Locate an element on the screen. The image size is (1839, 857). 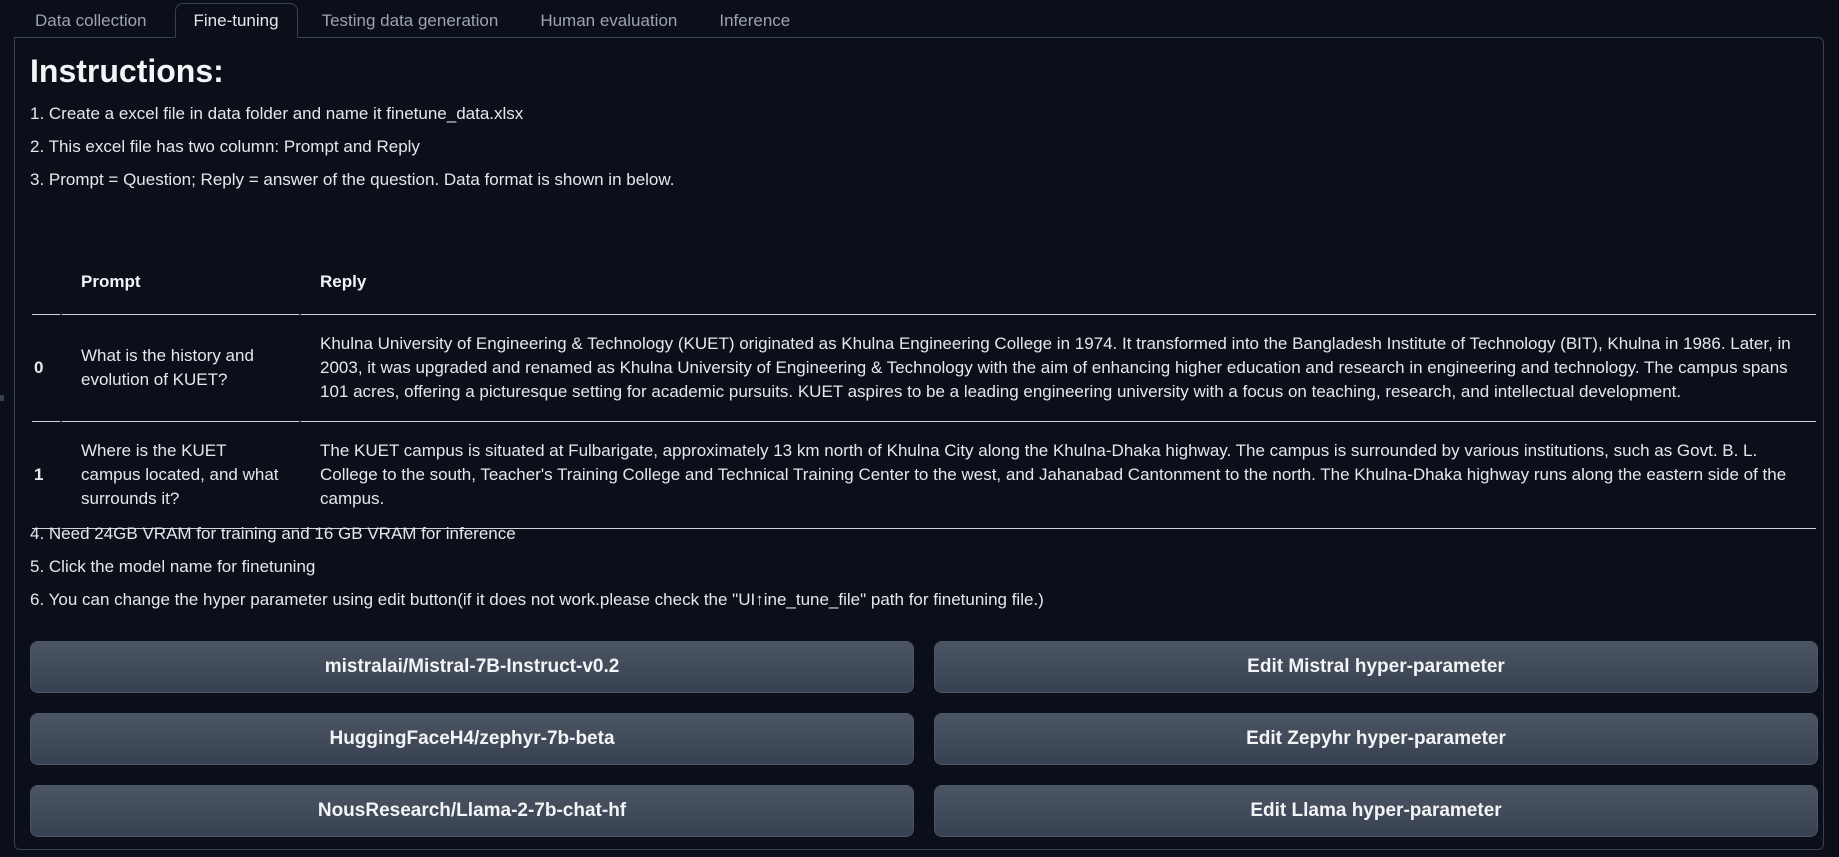
instructions-heading: Instructions: is located at coordinates (127, 71).